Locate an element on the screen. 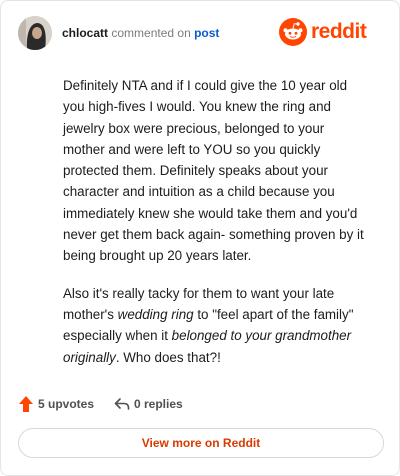 This screenshot has width=400, height=476. upvote-arrow-icon is located at coordinates (26, 404).